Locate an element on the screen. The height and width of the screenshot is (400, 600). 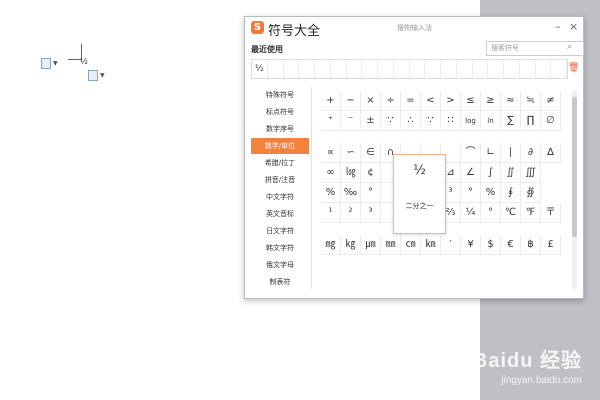
symbol-cell: ㏒ is located at coordinates (351, 173).